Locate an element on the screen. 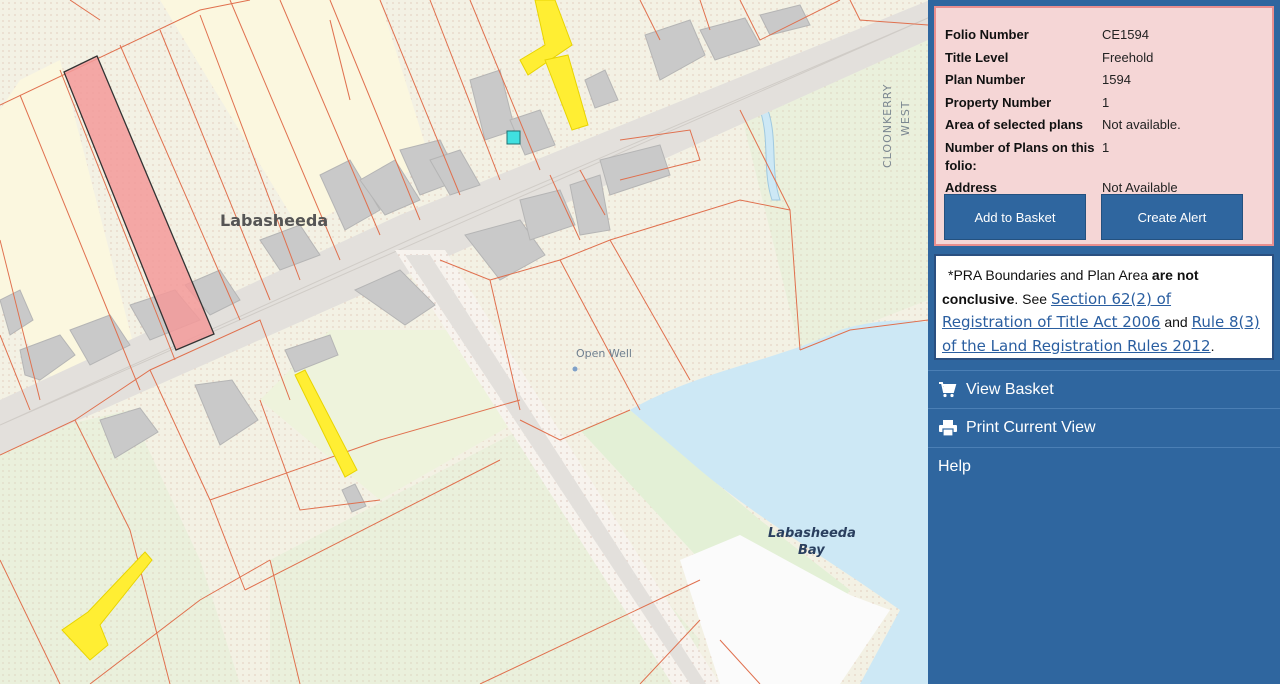 Image resolution: width=1280 pixels, height=684 pixels. title-level-label: Title Level is located at coordinates (977, 57).